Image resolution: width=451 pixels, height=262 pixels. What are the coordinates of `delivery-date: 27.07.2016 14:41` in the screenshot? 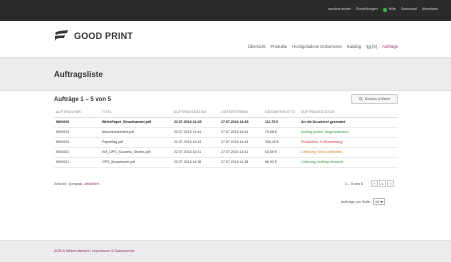 It's located at (241, 152).